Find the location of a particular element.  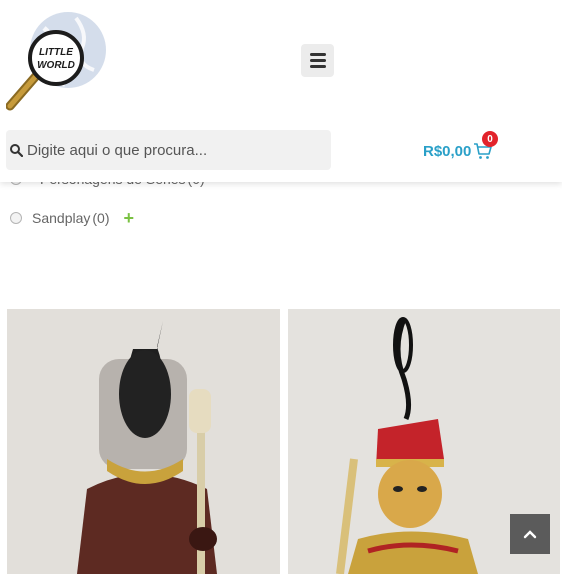

little-world-logo: LITTLE WORLD is located at coordinates (57, 60).